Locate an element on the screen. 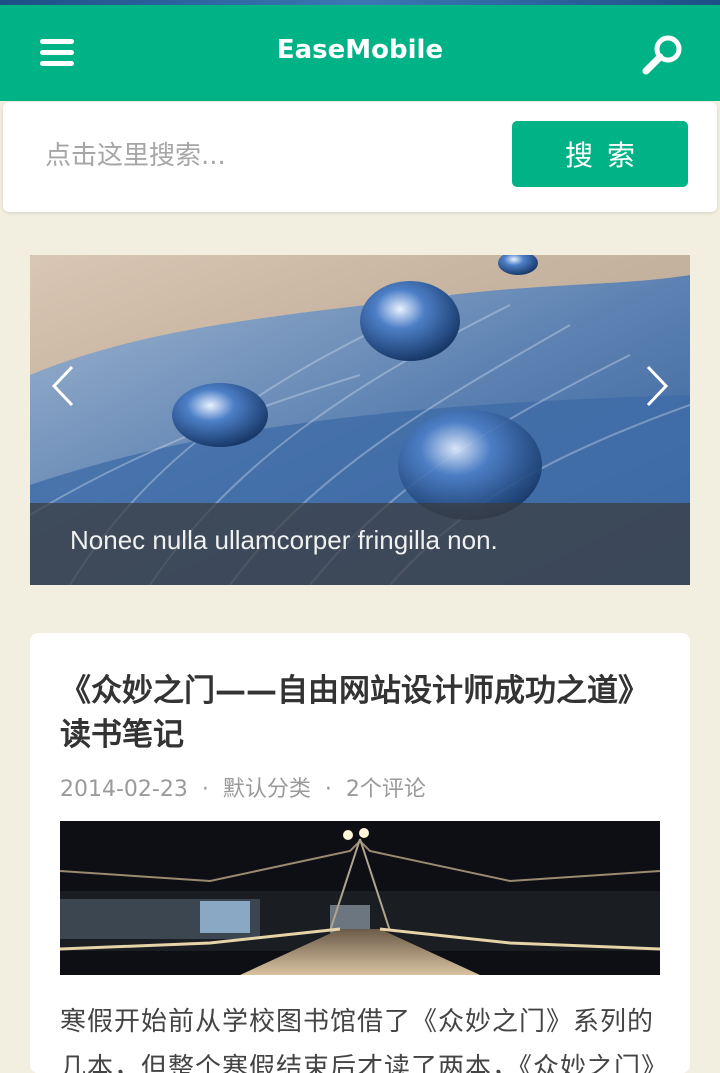 The width and height of the screenshot is (720, 1073). post-date: 2014-02-23 is located at coordinates (124, 789).